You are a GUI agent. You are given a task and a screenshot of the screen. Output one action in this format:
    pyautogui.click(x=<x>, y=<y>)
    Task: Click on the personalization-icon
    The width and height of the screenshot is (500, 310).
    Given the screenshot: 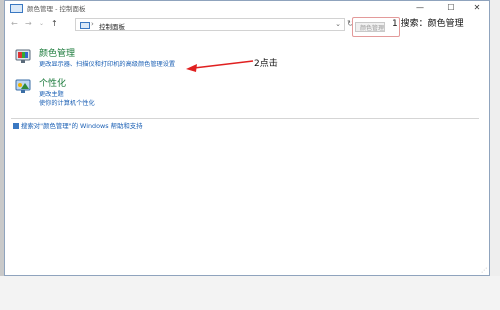 What is the action you would take?
    pyautogui.click(x=23, y=86)
    